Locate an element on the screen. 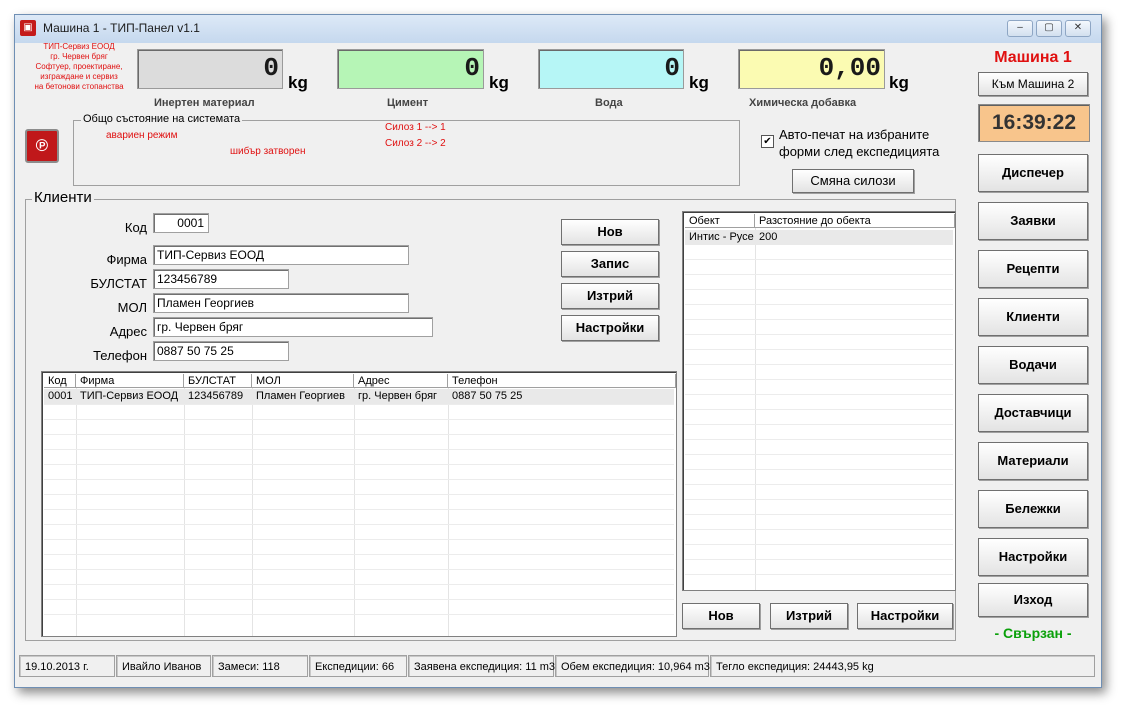  kod-field: 0001 is located at coordinates (181, 223).